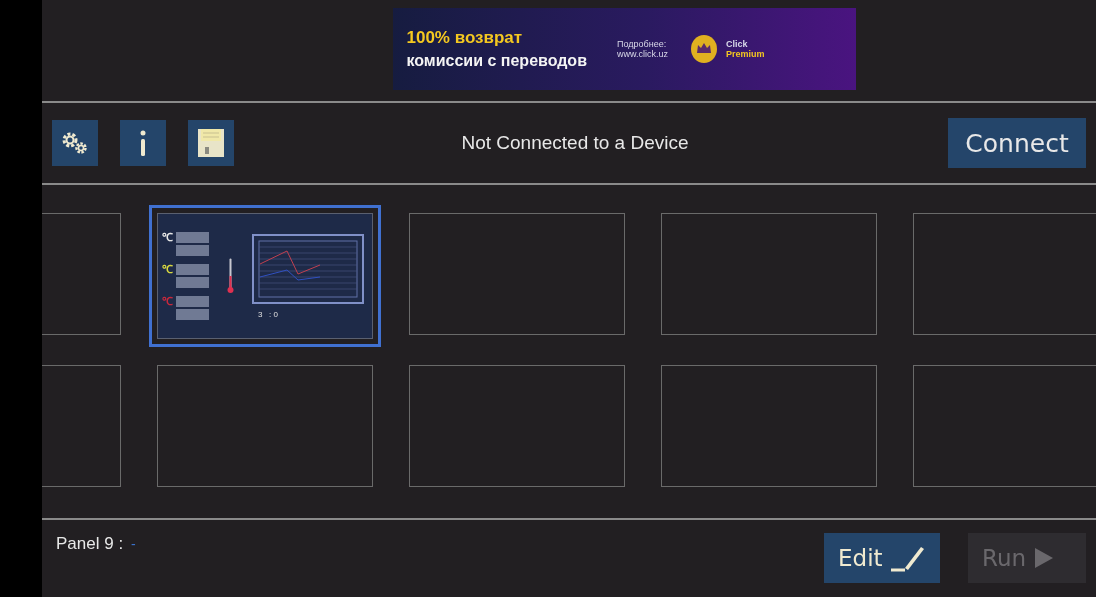 This screenshot has width=1096, height=597. What do you see at coordinates (704, 49) in the screenshot?
I see `crown-coin-icon` at bounding box center [704, 49].